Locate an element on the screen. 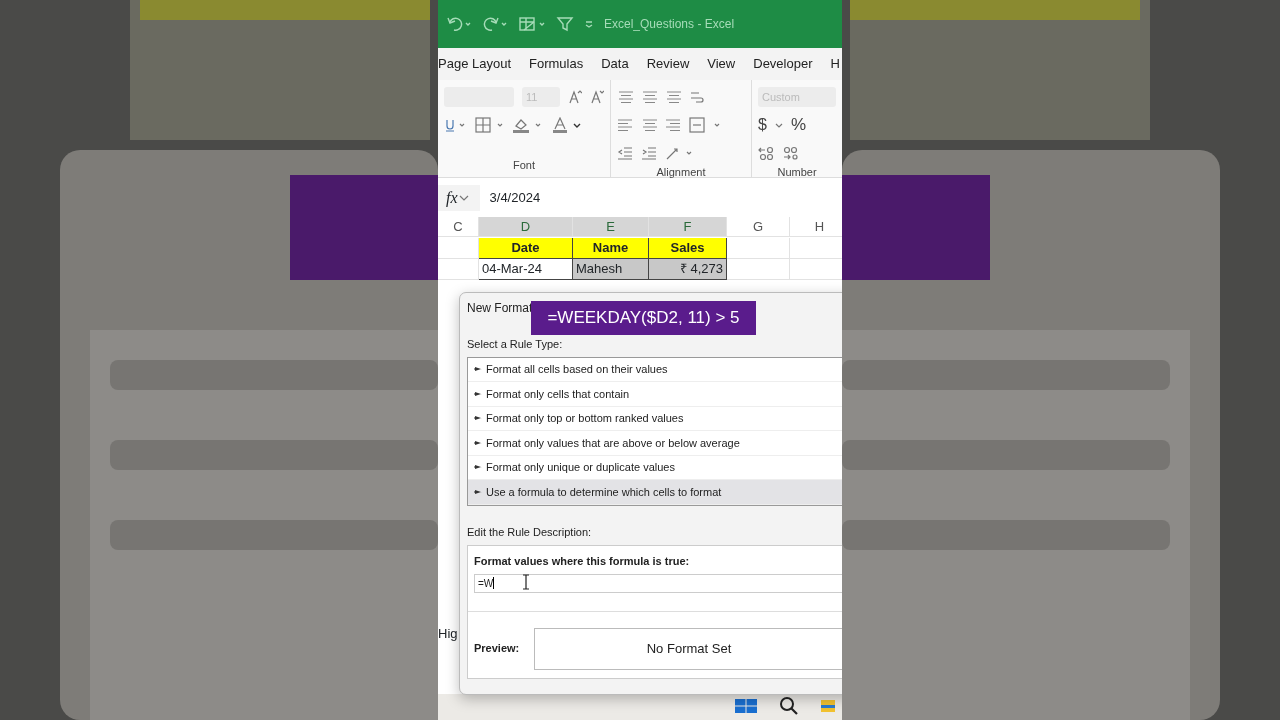 This screenshot has width=1280, height=720. undo-icon is located at coordinates (459, 24).